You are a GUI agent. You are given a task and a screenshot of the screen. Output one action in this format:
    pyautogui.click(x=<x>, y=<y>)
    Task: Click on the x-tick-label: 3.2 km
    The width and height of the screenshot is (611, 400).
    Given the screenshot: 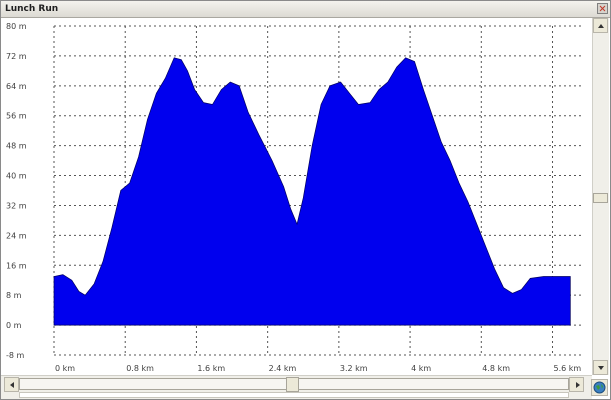 What is the action you would take?
    pyautogui.click(x=354, y=368)
    